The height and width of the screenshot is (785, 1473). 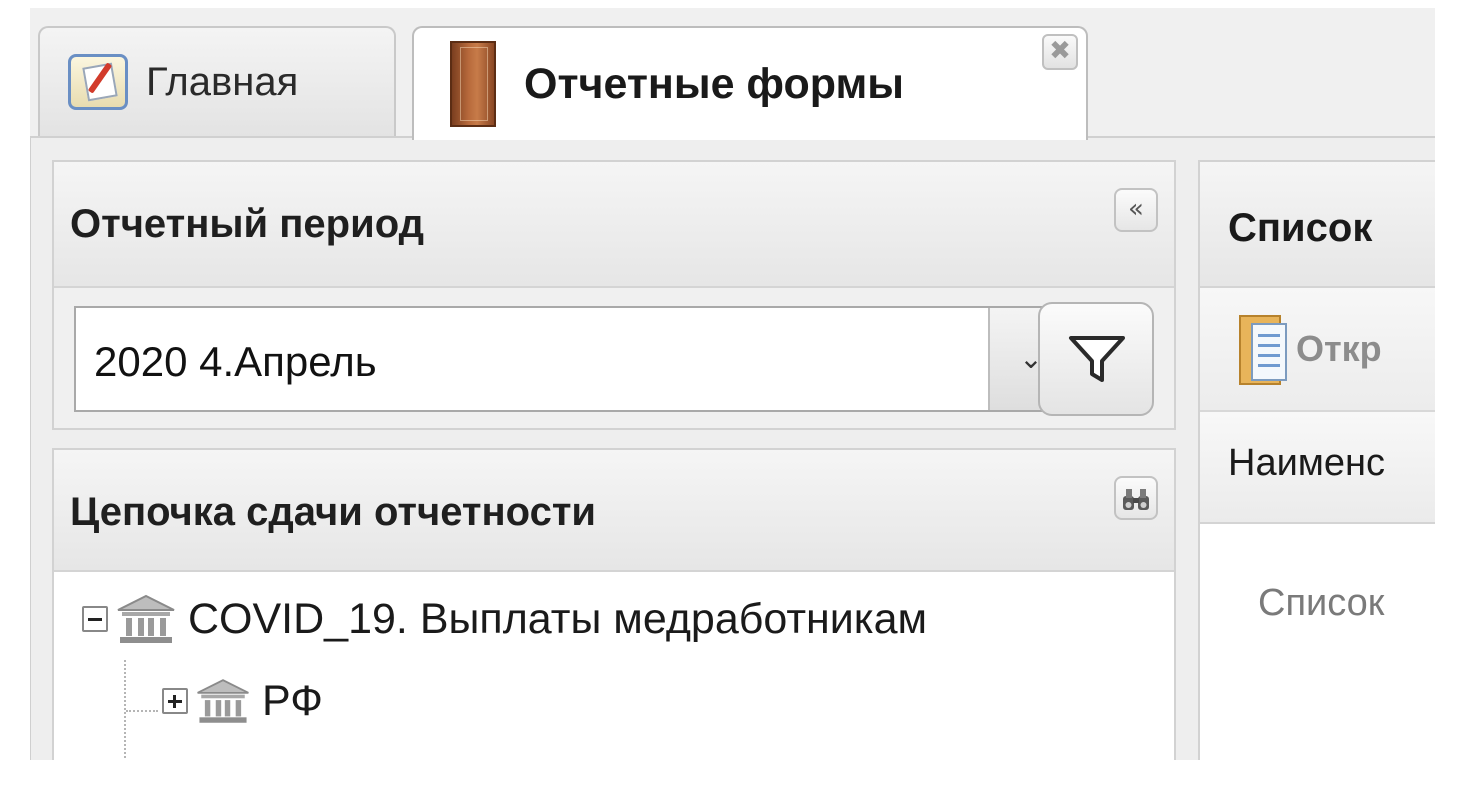 What do you see at coordinates (714, 83) in the screenshot?
I see `tab-reporting-forms-label: Отчетные формы` at bounding box center [714, 83].